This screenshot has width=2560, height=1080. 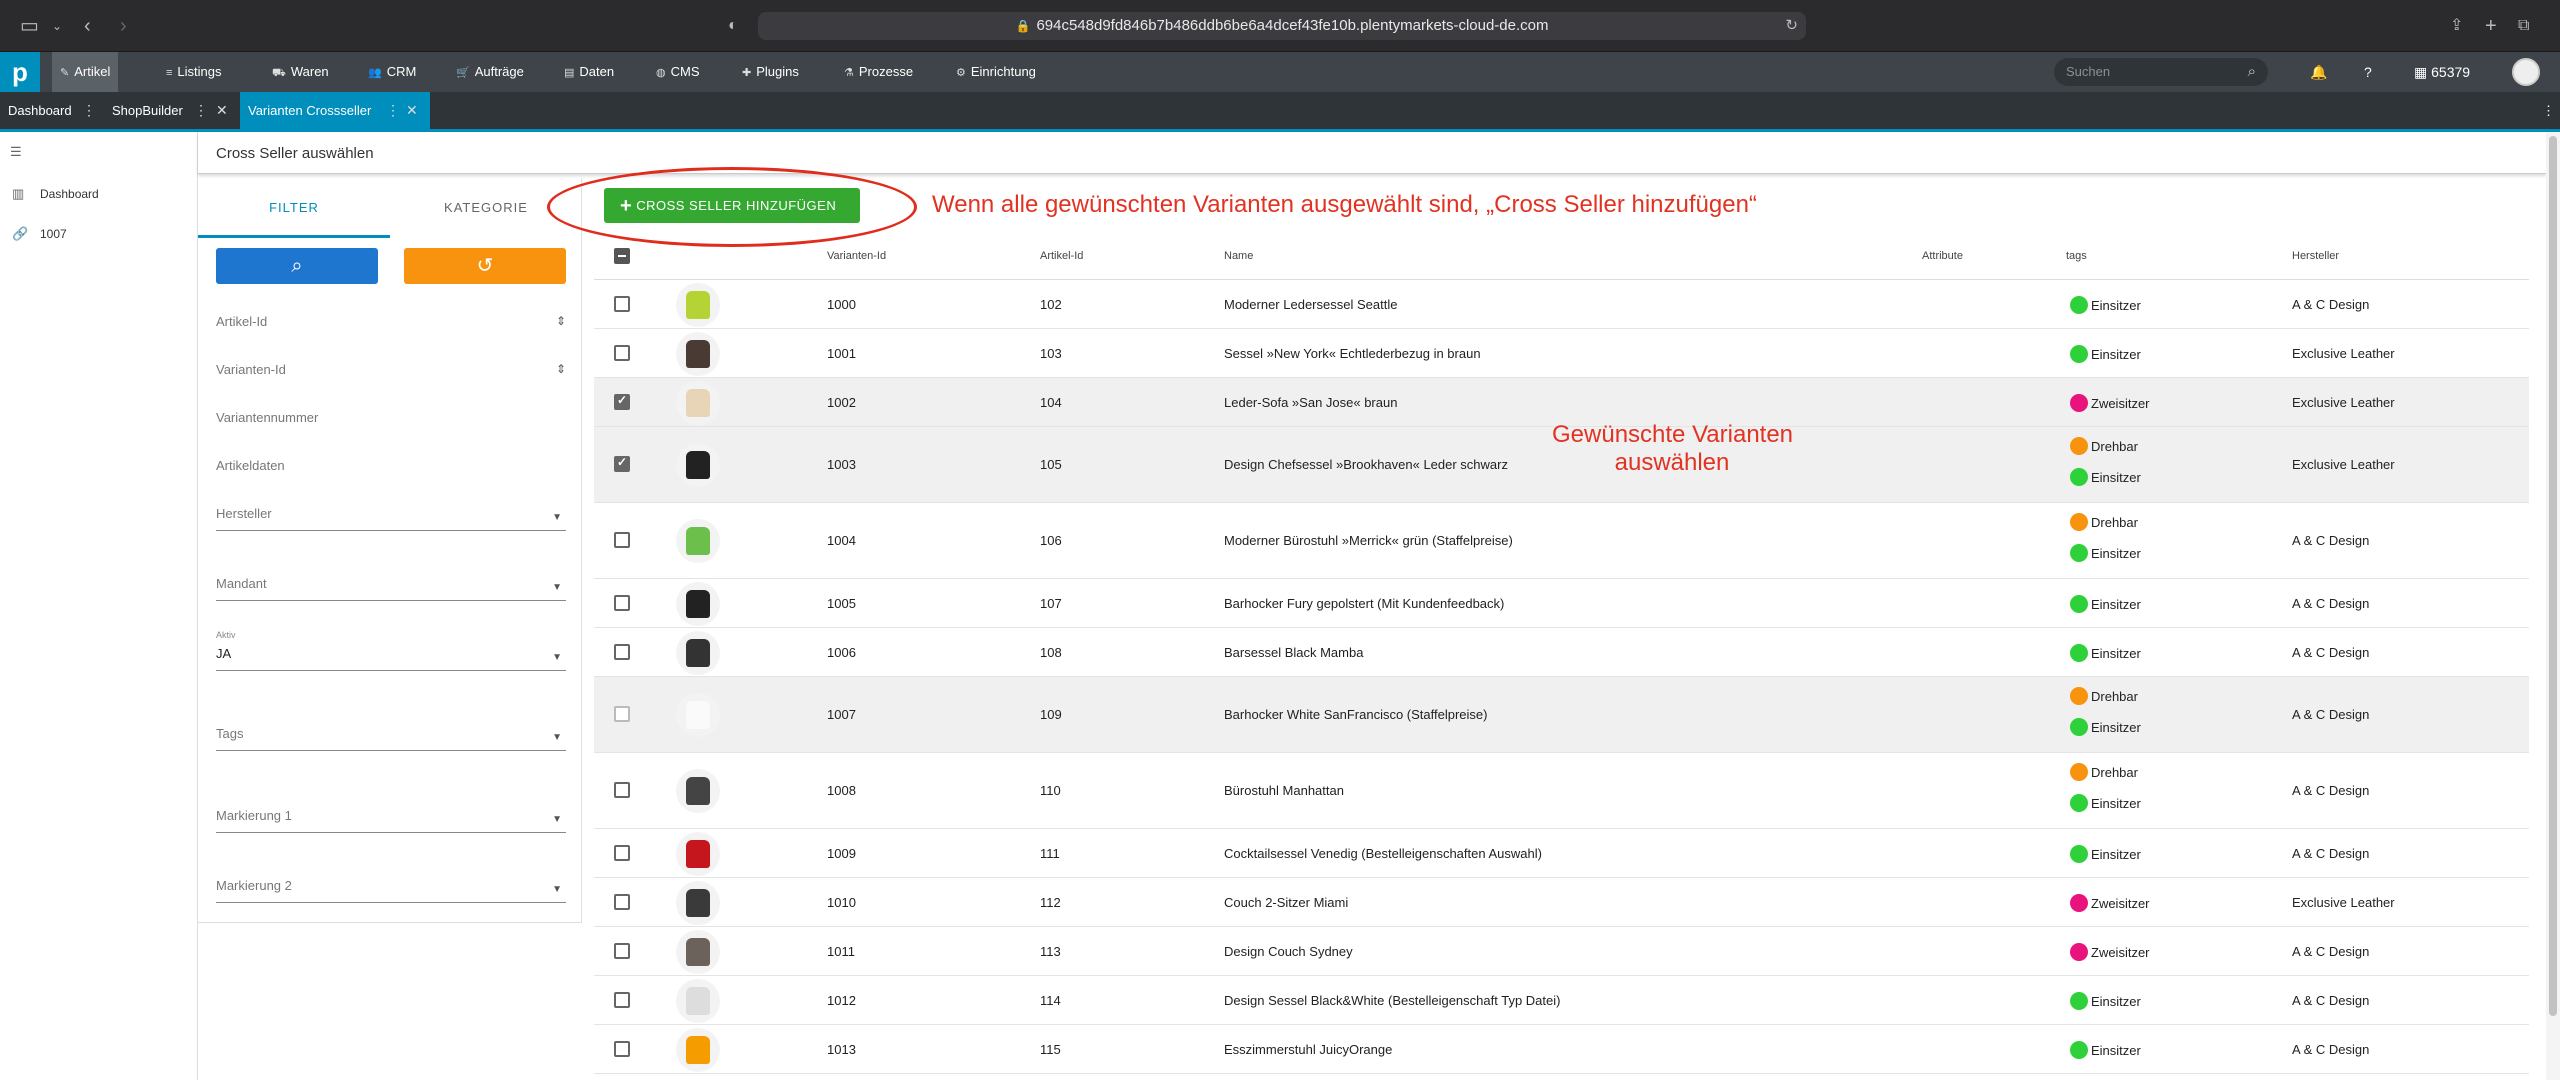 I want to click on cell-artikel-id: 107, so click(x=1051, y=603).